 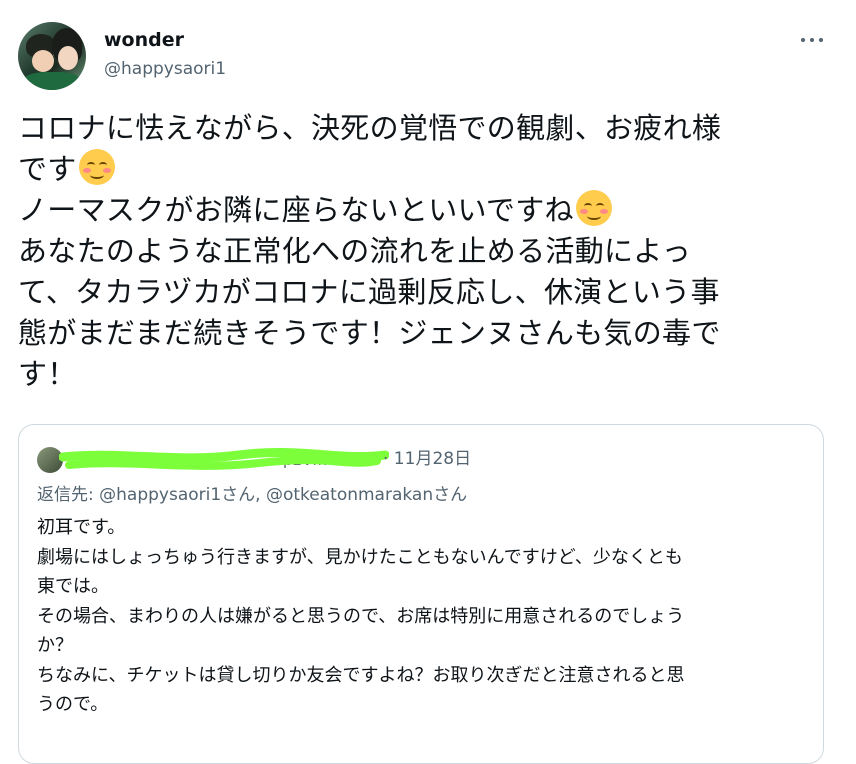 What do you see at coordinates (369, 333) in the screenshot?
I see `tweet-line: 態がまだまだ続きそうです！ジェンヌさんも気の毒で` at bounding box center [369, 333].